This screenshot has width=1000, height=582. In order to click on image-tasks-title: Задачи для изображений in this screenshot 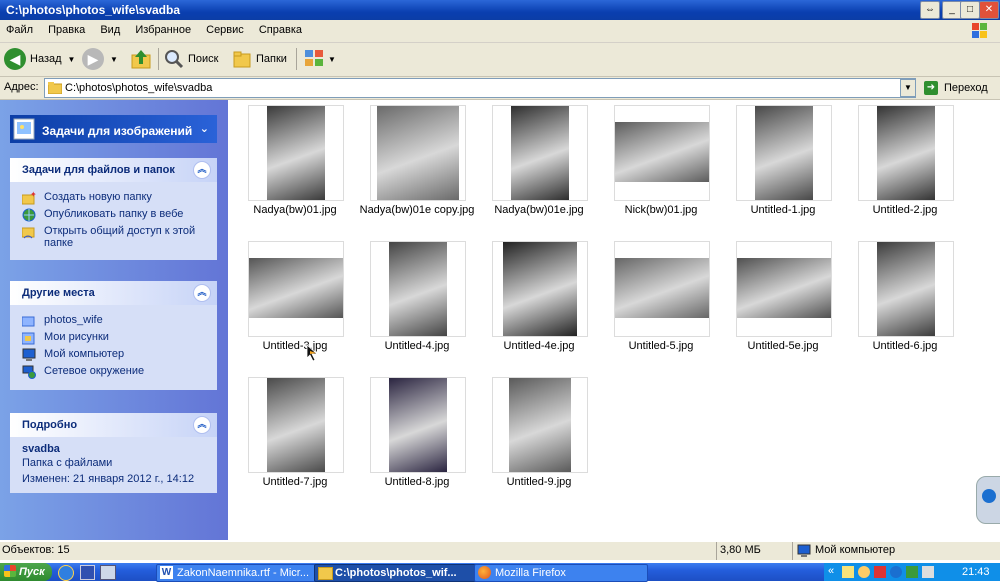, I will do `click(117, 131)`.